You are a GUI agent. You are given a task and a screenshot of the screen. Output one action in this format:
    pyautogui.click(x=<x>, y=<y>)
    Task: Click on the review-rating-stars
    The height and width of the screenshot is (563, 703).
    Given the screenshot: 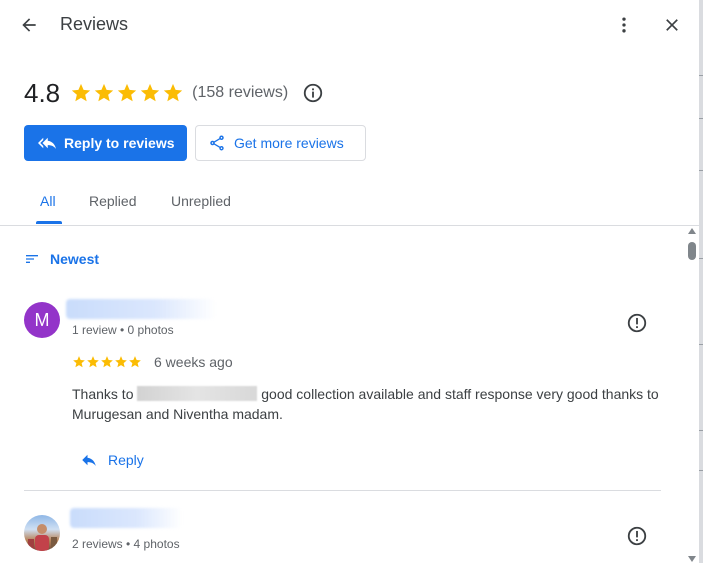 What is the action you would take?
    pyautogui.click(x=107, y=362)
    